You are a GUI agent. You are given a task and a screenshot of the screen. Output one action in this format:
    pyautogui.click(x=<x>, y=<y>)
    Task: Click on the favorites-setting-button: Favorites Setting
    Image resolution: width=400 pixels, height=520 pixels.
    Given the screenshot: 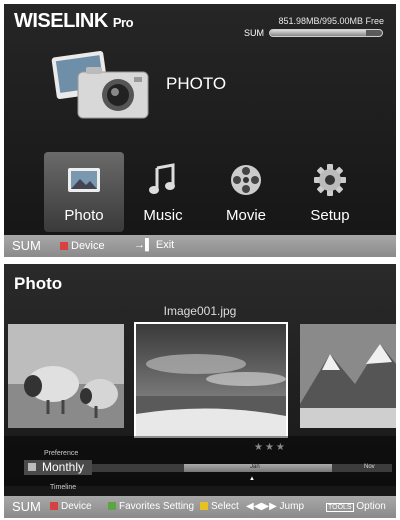 What is the action you would take?
    pyautogui.click(x=151, y=506)
    